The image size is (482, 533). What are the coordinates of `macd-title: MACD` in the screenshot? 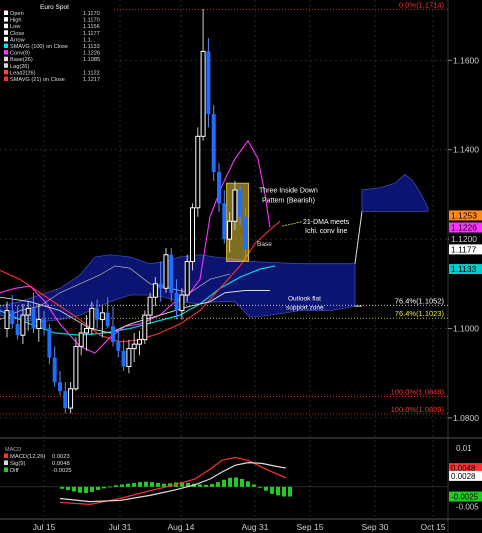 It's located at (13, 450).